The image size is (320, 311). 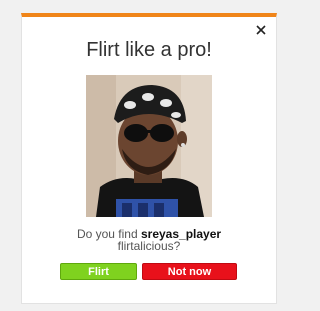 I want to click on flirt-question: Do you find sreyas_player flirtalicious?, so click(x=149, y=240).